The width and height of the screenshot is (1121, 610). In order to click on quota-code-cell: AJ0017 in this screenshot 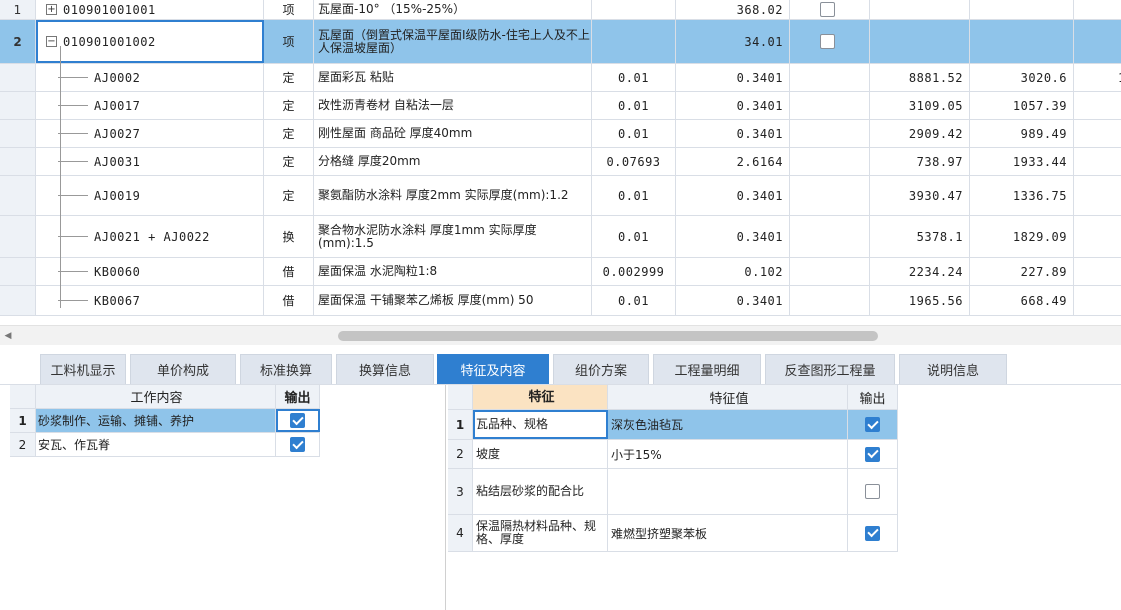, I will do `click(150, 105)`.